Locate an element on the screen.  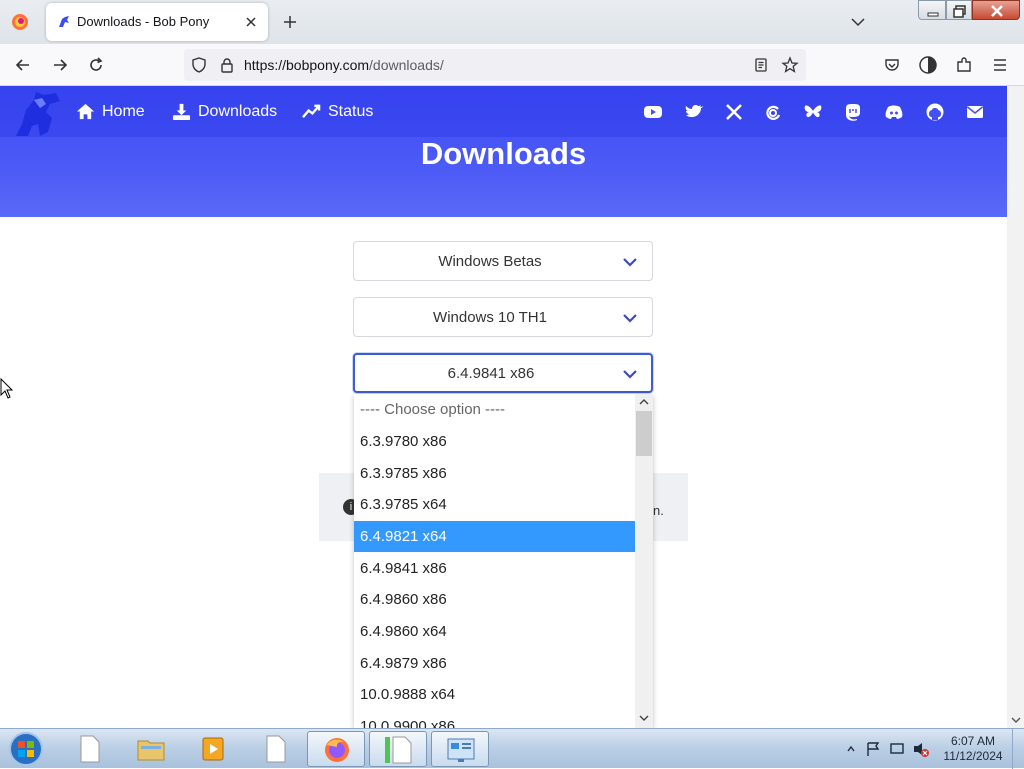
reader-view-icon is located at coordinates (761, 65).